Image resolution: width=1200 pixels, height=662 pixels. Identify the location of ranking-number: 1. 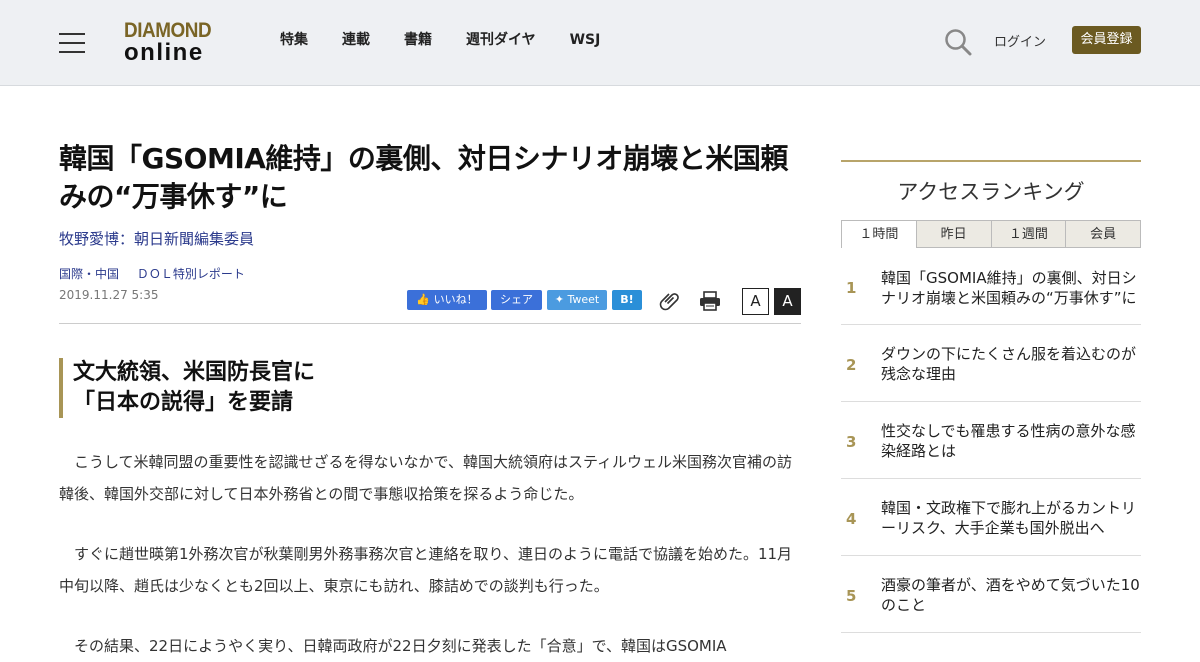
(851, 288).